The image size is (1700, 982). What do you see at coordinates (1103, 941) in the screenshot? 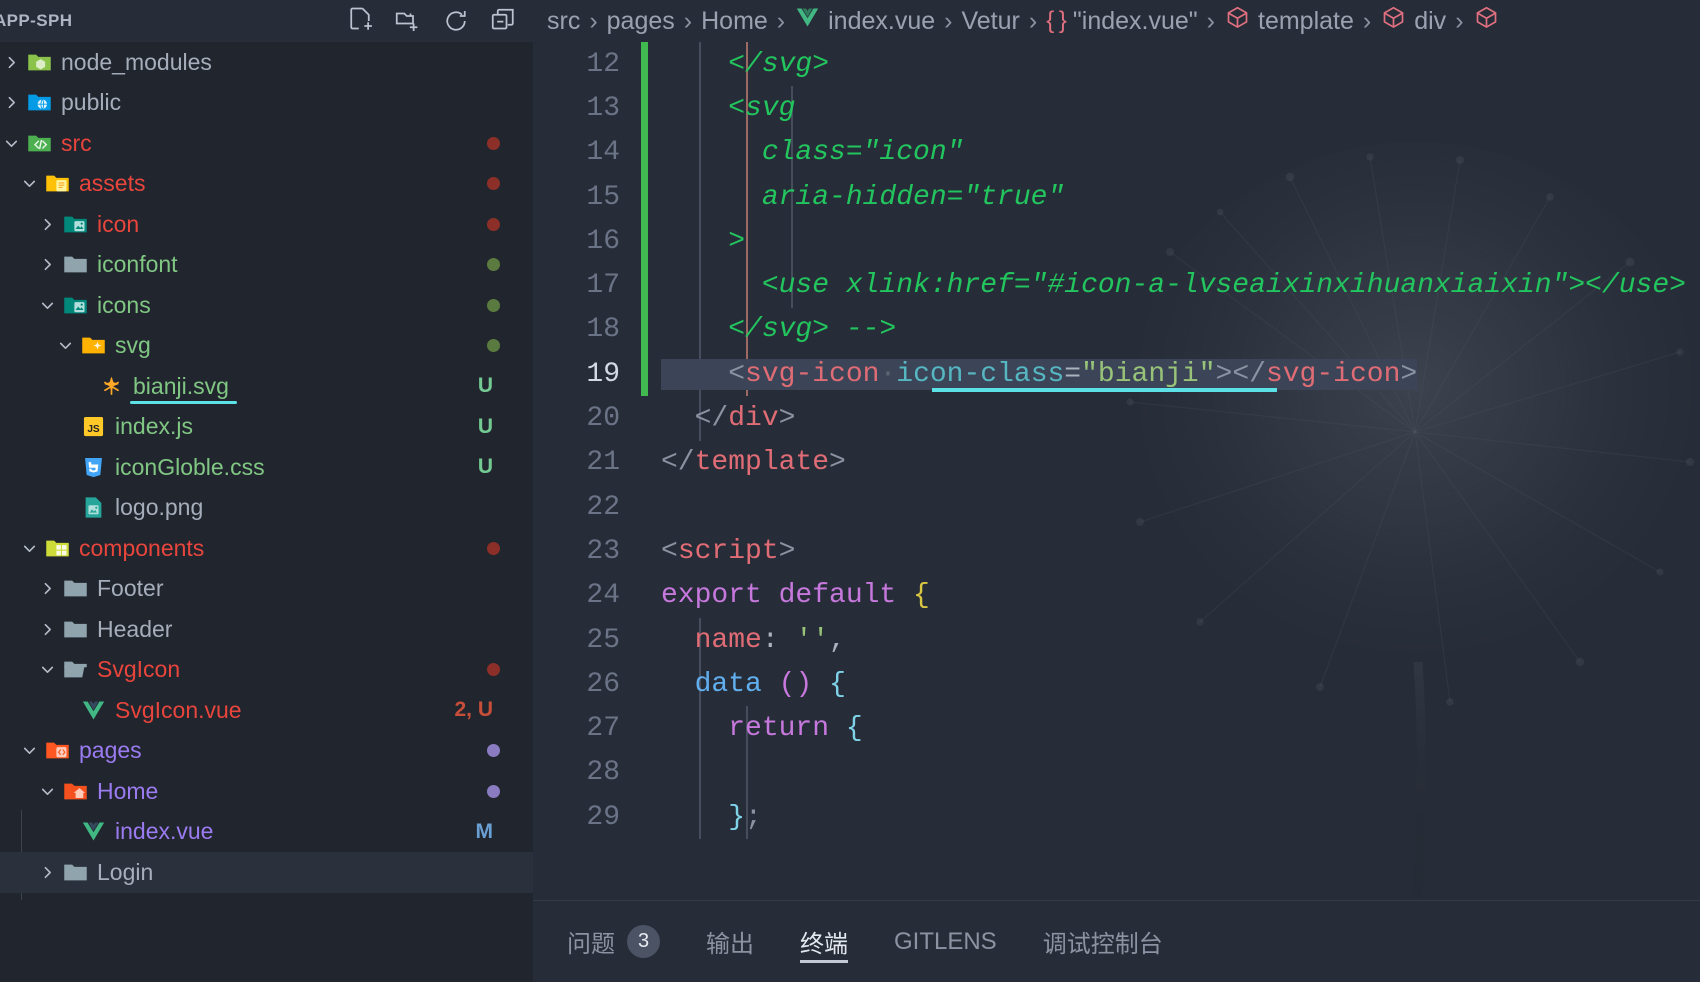
I see `panel-tab-debug-console: 调试控制台` at bounding box center [1103, 941].